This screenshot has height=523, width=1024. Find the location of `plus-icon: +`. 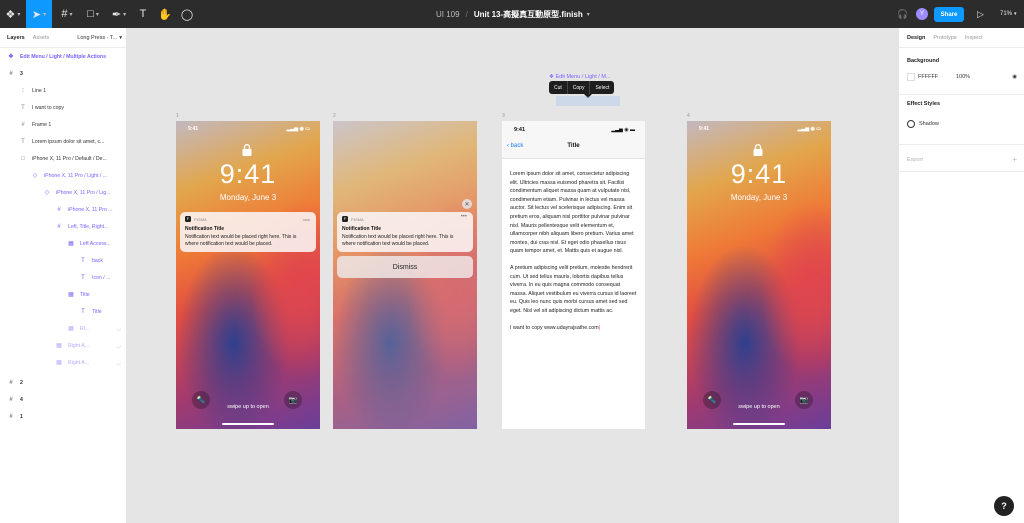

plus-icon: + is located at coordinates (1014, 159).